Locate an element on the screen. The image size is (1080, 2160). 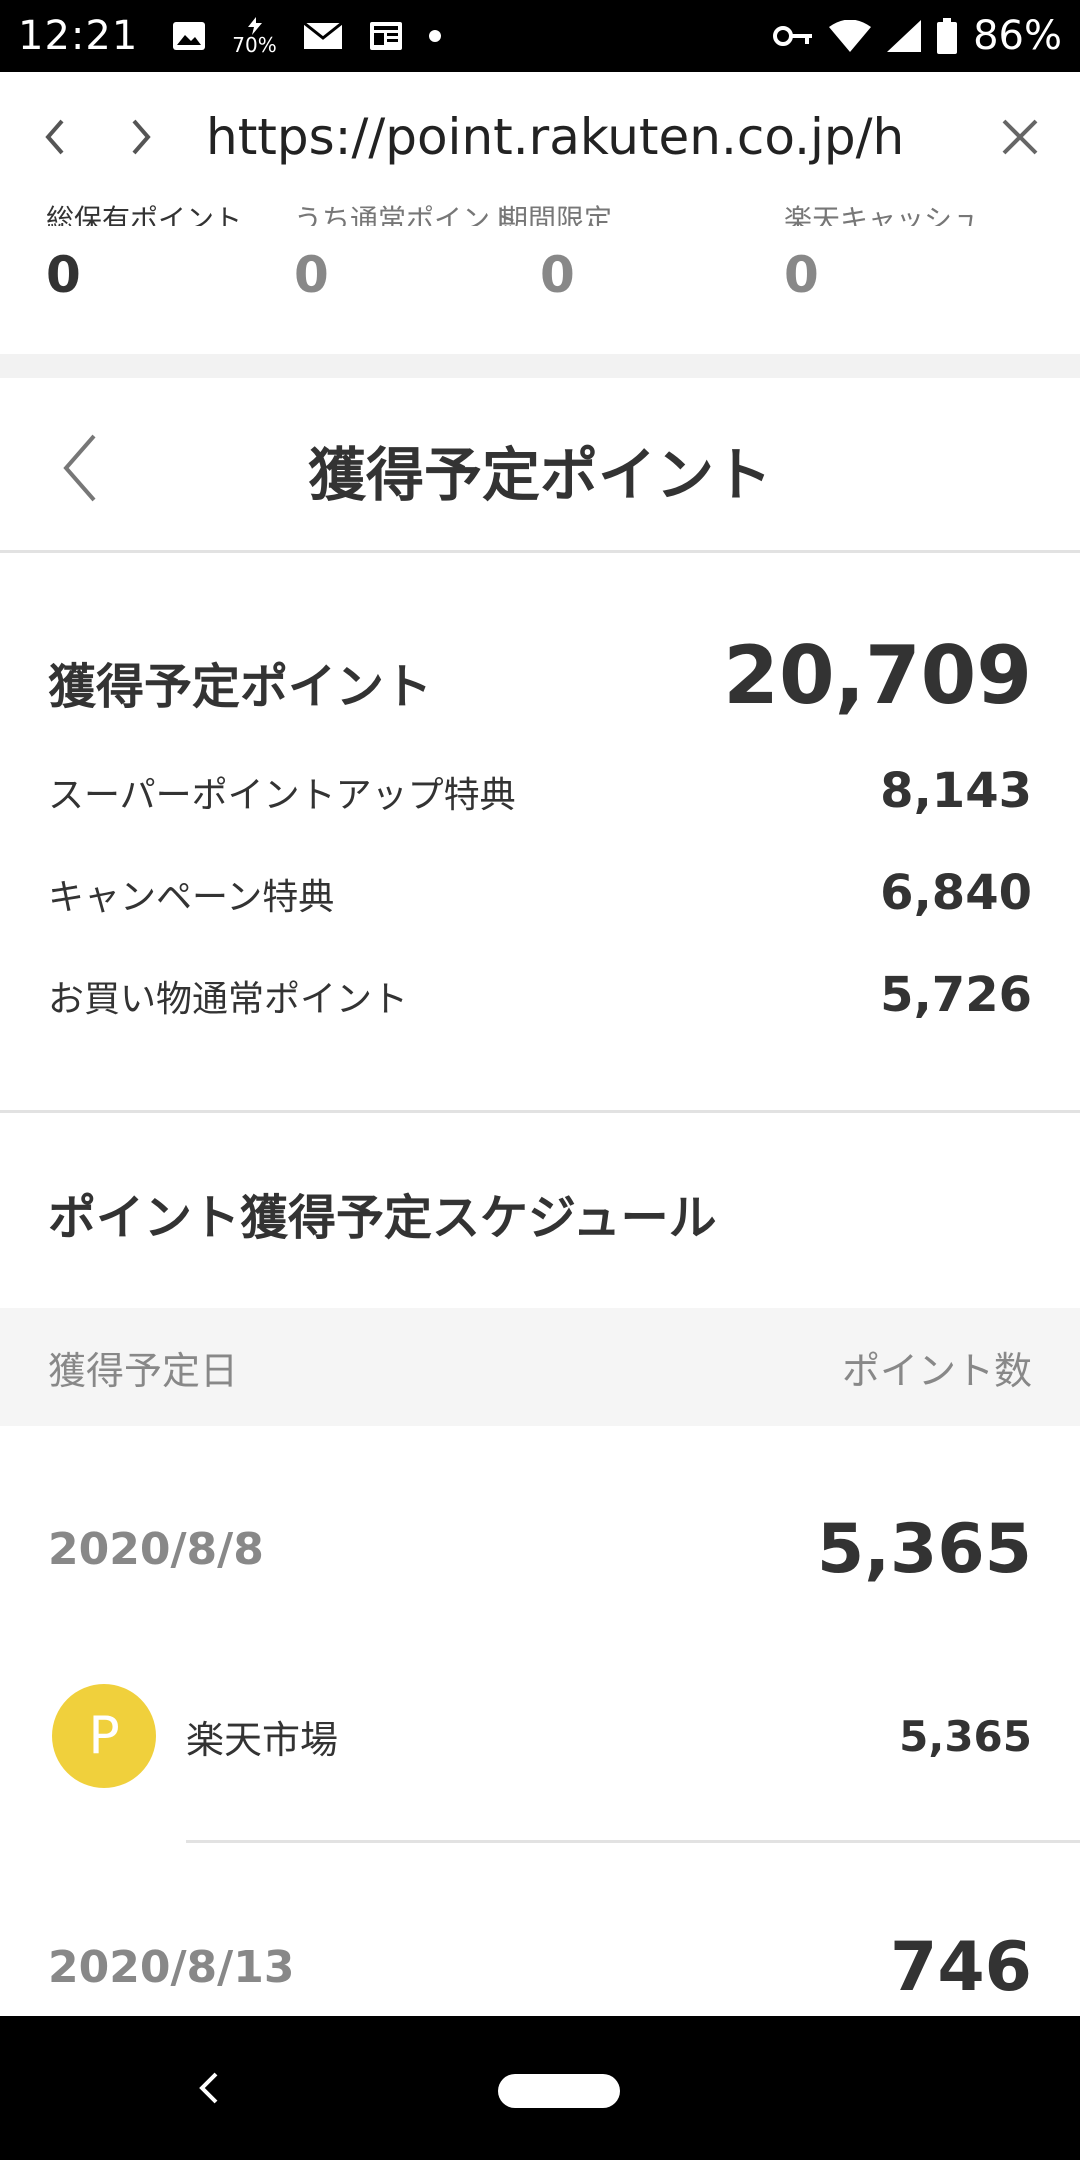
schedule-item-name: 楽天市場 is located at coordinates (262, 1739).